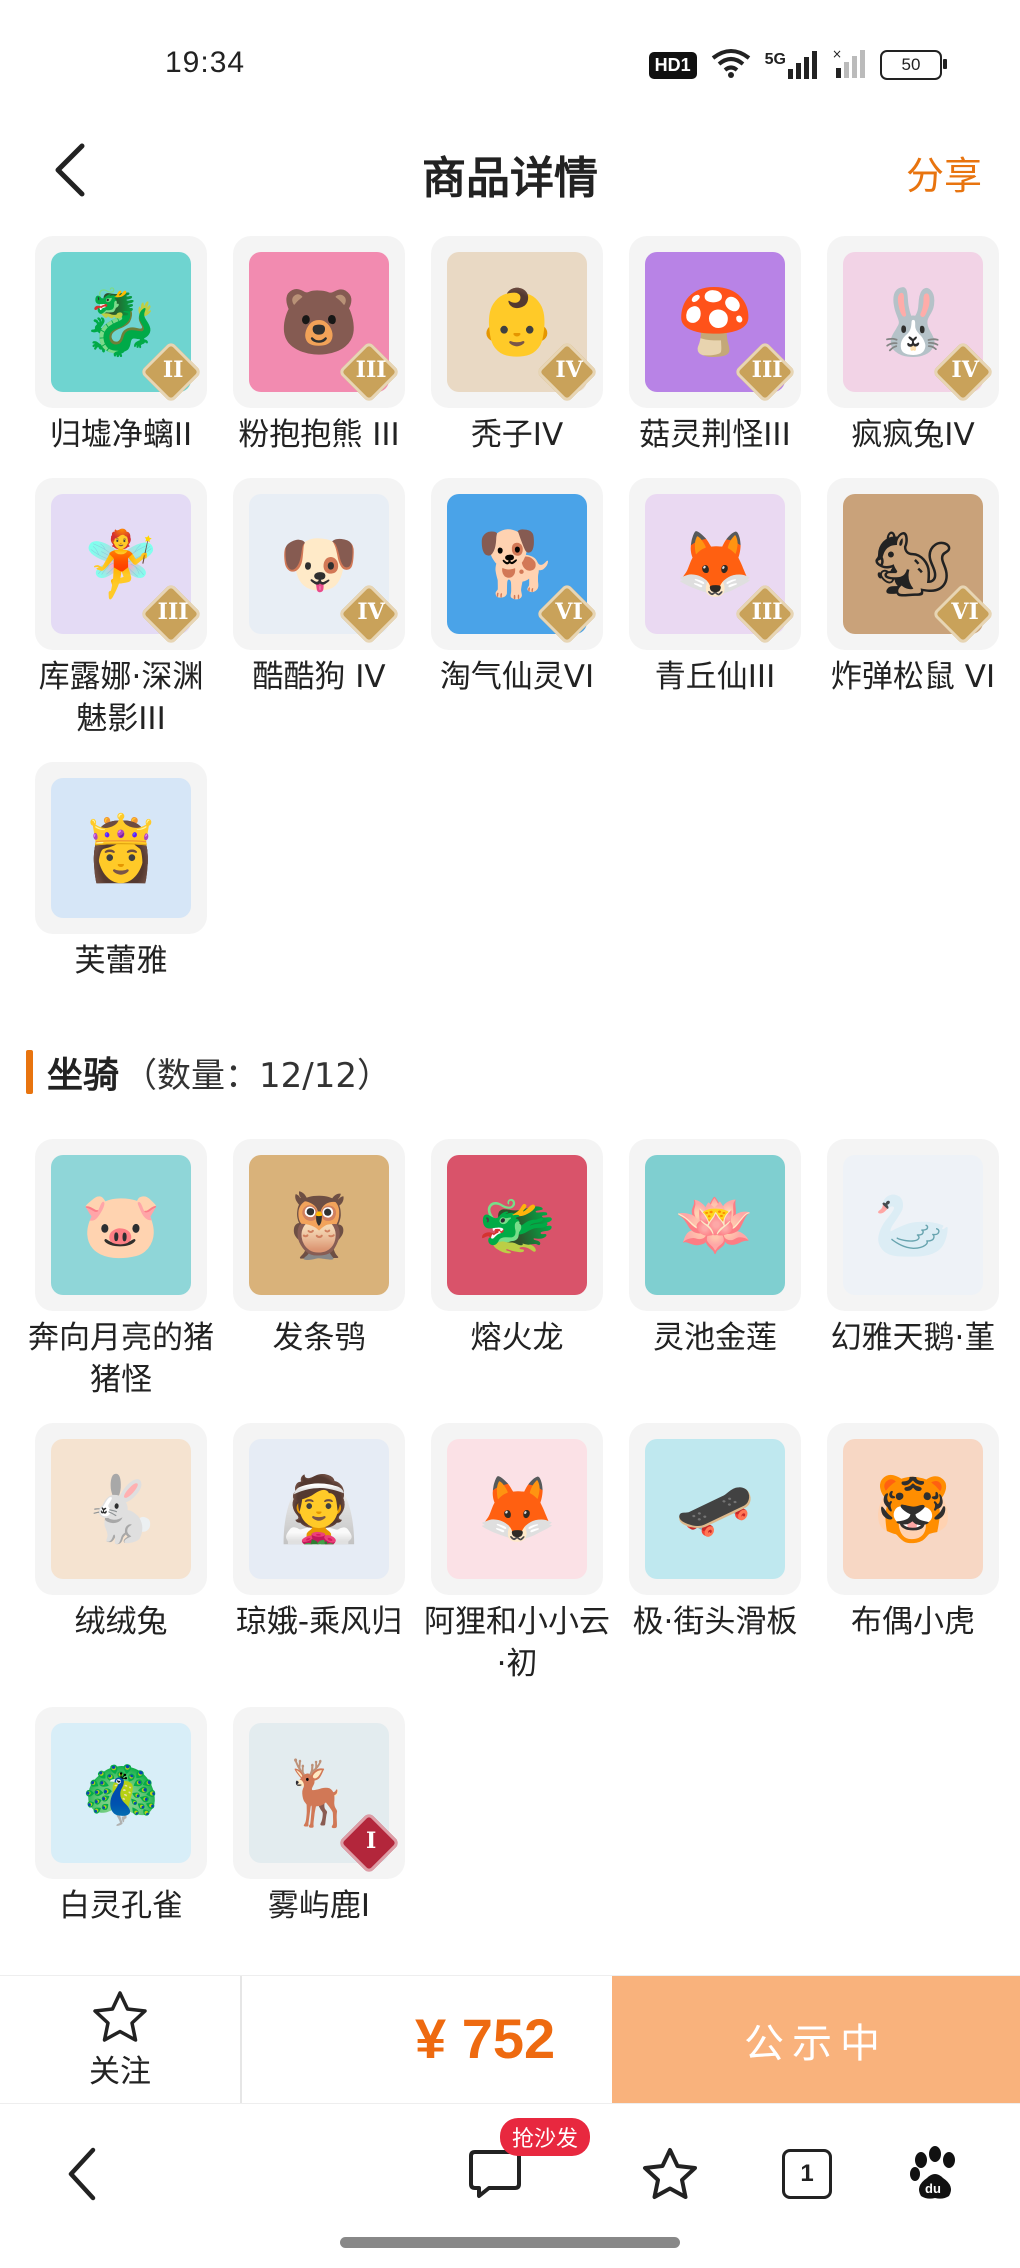 The image size is (1020, 2268). I want to click on item-thumbnail: 🍄 III, so click(715, 322).